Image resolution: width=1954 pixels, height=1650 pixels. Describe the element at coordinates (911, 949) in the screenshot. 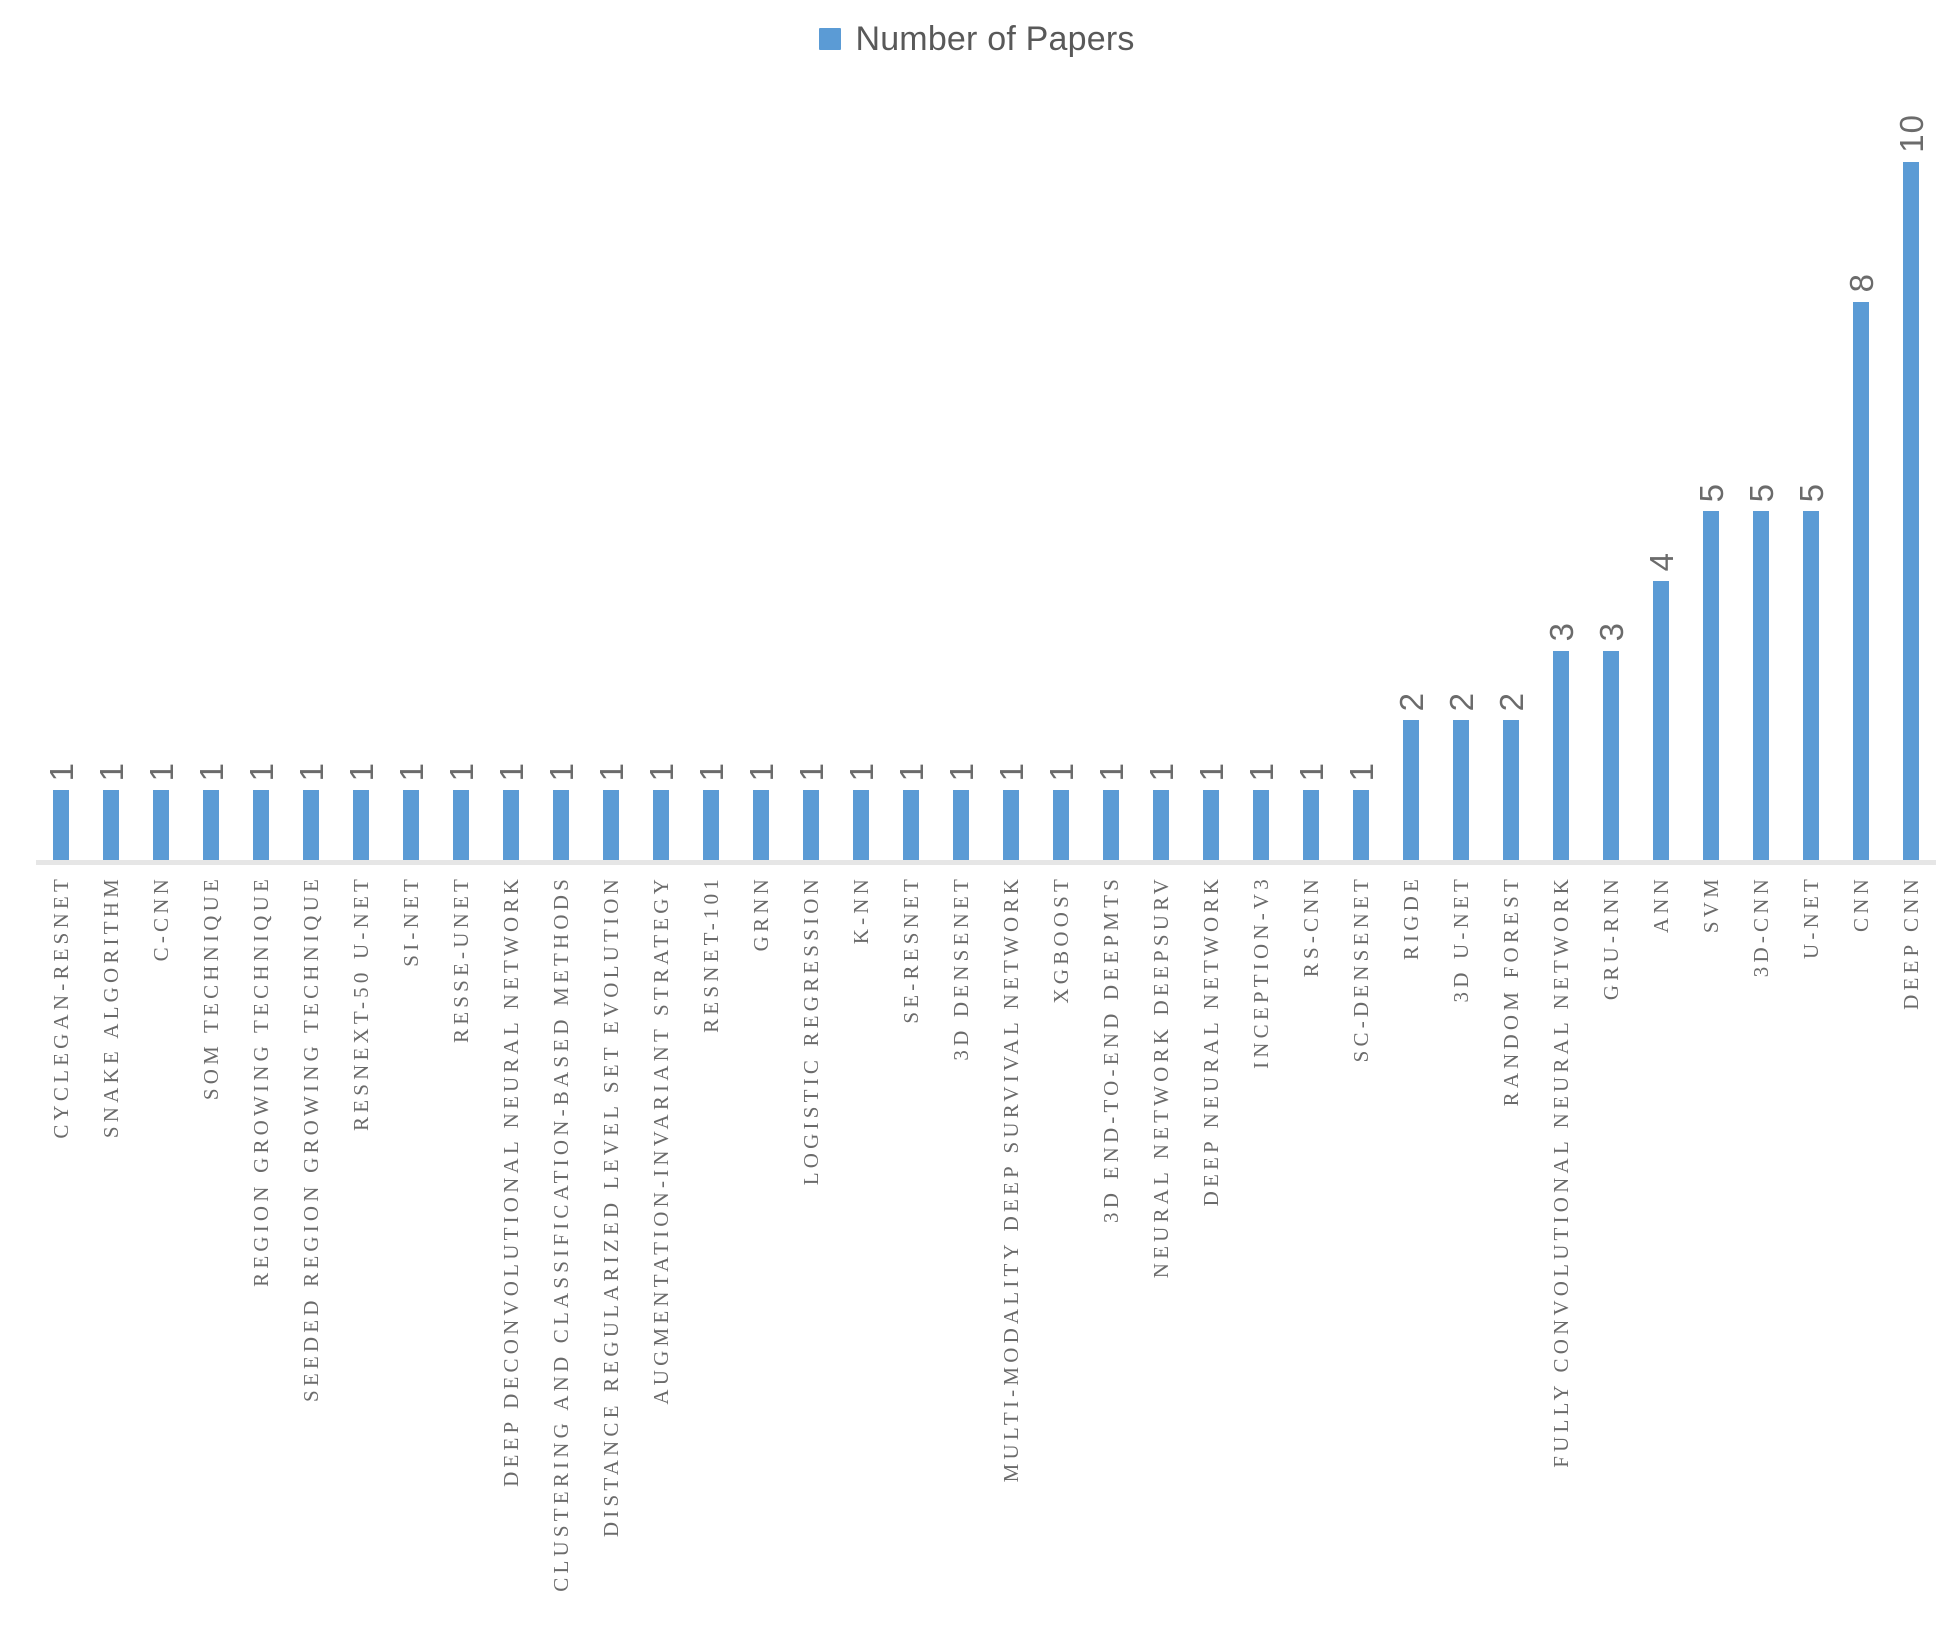

I see `category-label-cell: SE-RESNET` at that location.